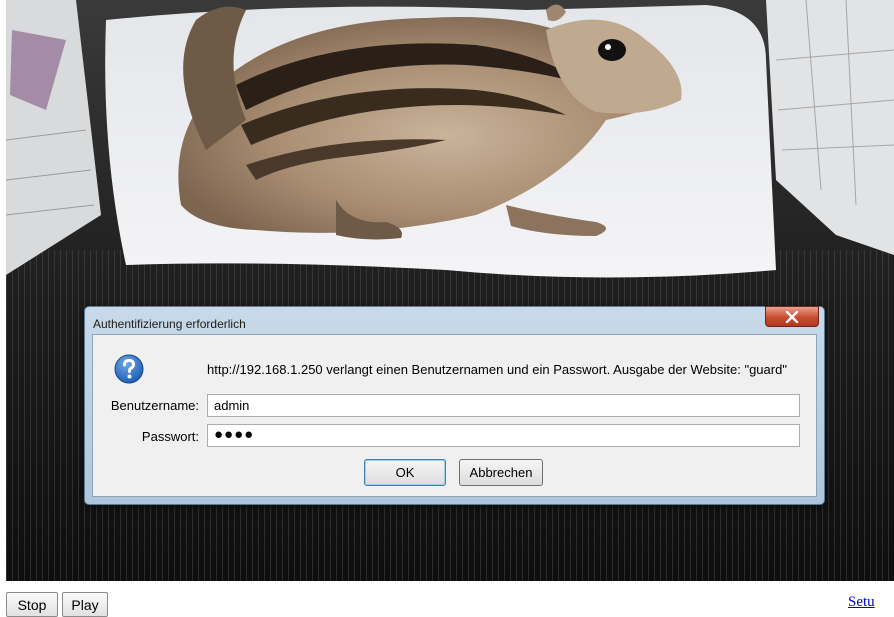 The image size is (894, 617). What do you see at coordinates (503, 405) in the screenshot?
I see `username-input: admin` at bounding box center [503, 405].